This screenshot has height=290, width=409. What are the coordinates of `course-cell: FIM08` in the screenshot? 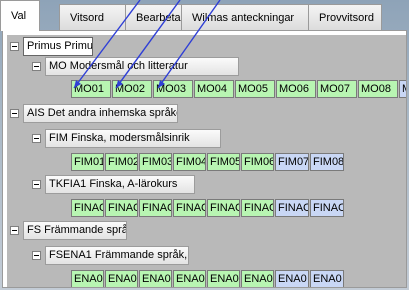 It's located at (327, 162).